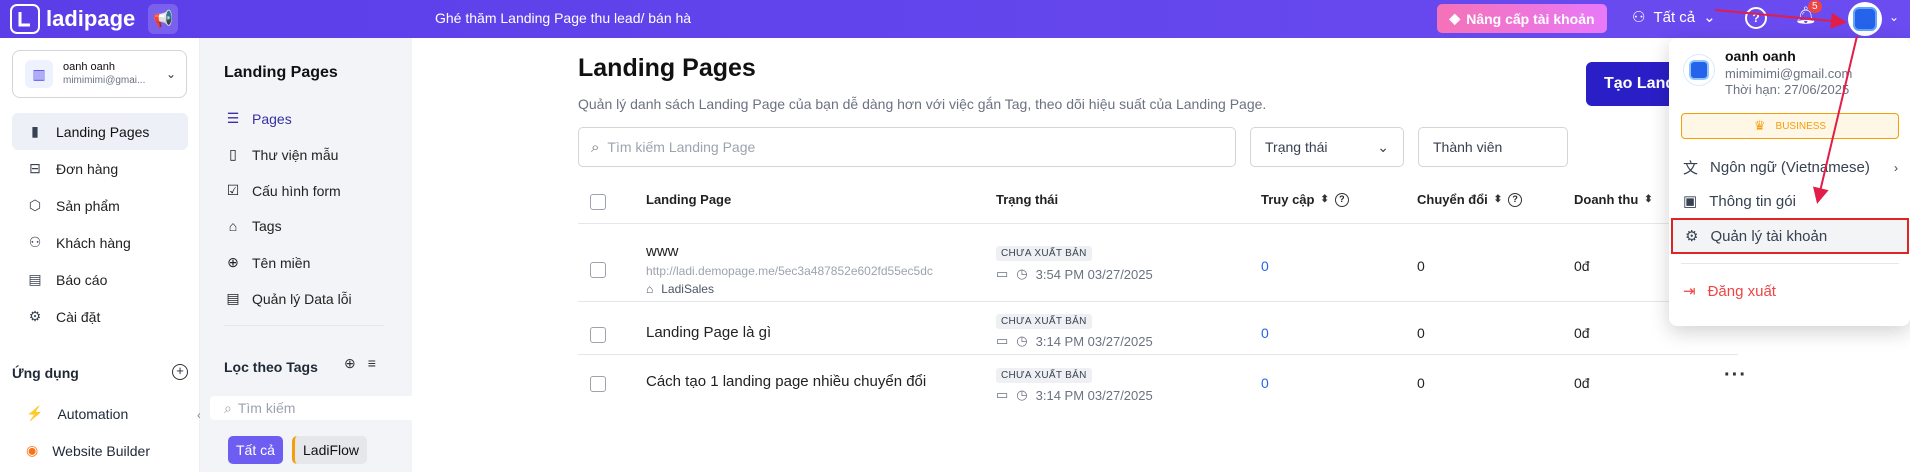  I want to click on member-select: Thành viên, so click(1493, 147).